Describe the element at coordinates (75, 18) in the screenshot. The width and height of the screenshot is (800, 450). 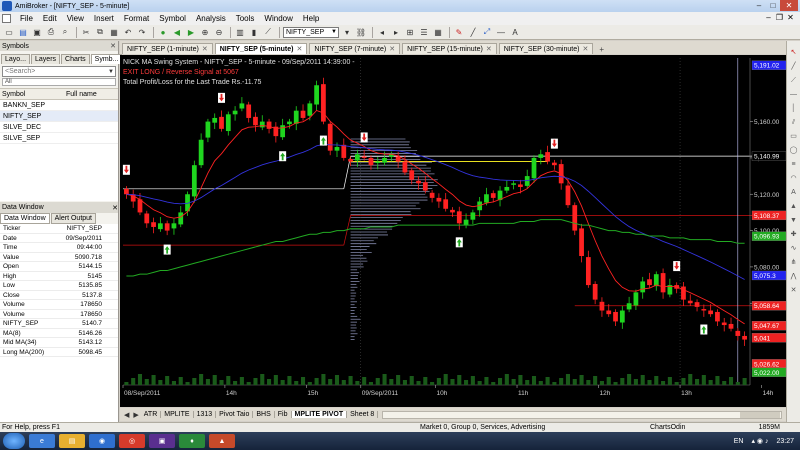
I see `menu-view: View` at that location.